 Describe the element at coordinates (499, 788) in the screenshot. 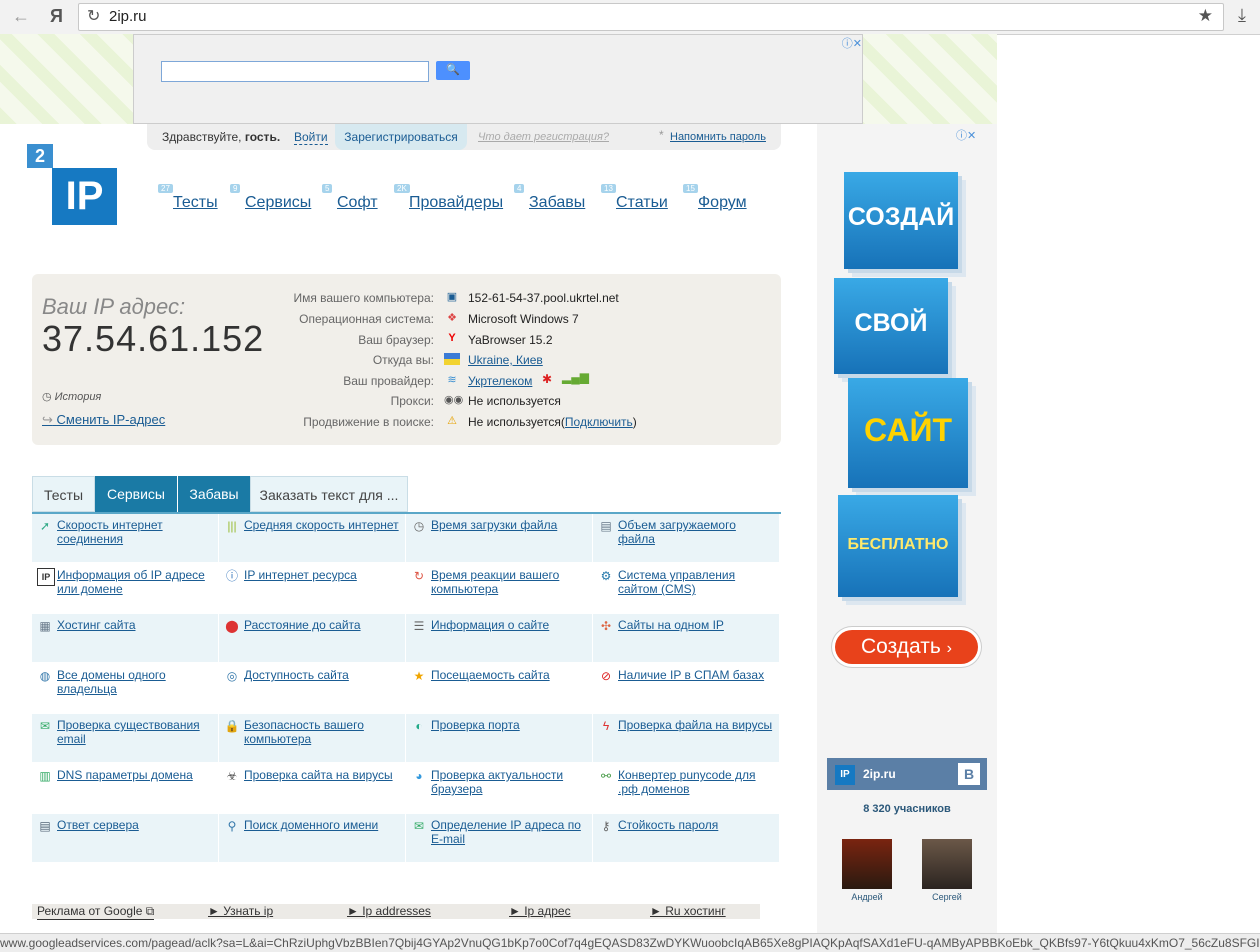

I see `service-item: ◕ Проверка актуальности браузера` at that location.